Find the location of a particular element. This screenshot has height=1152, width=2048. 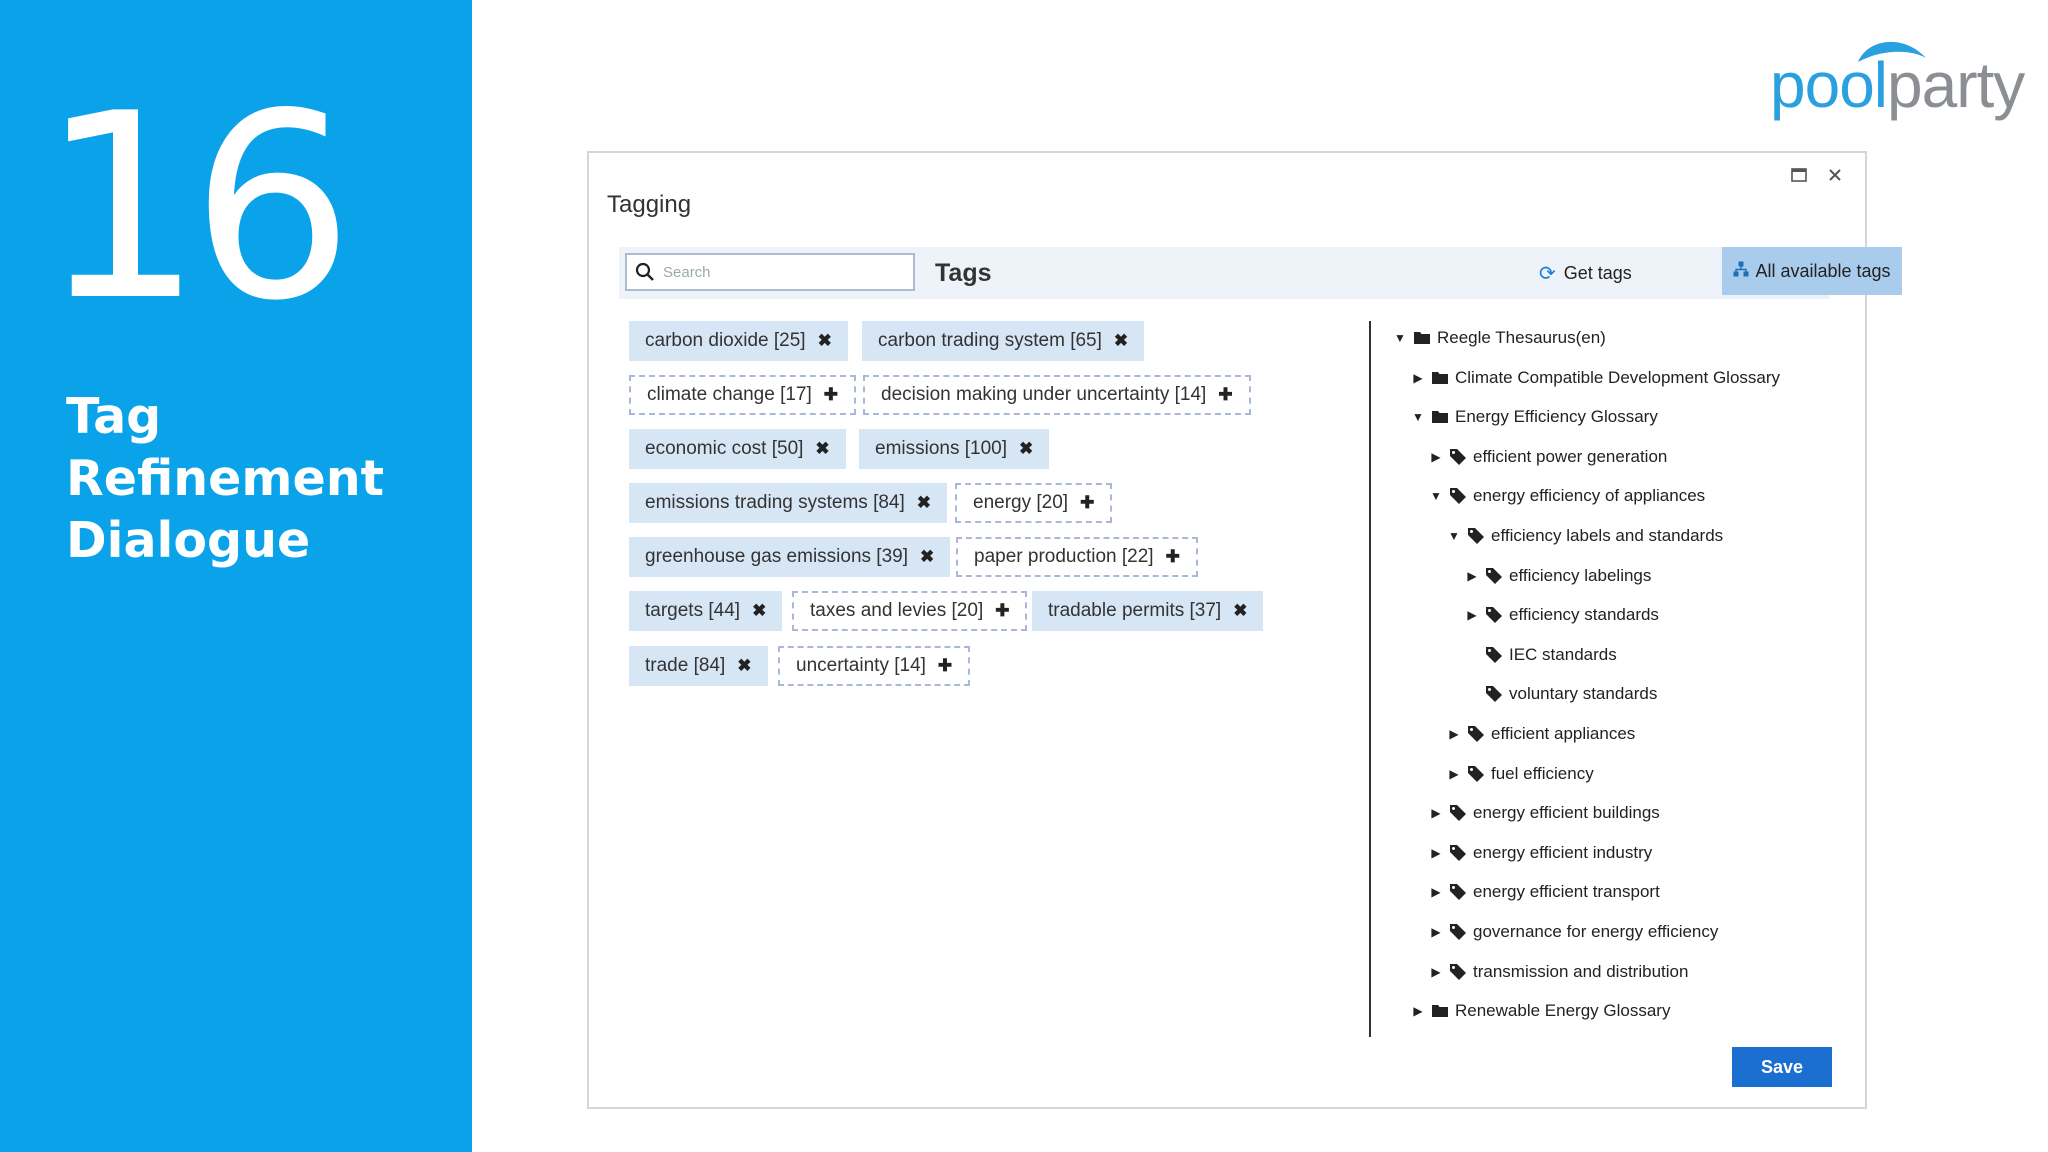

tree-node: ▼ Reegle Thesaurus(en) is located at coordinates (1498, 338).